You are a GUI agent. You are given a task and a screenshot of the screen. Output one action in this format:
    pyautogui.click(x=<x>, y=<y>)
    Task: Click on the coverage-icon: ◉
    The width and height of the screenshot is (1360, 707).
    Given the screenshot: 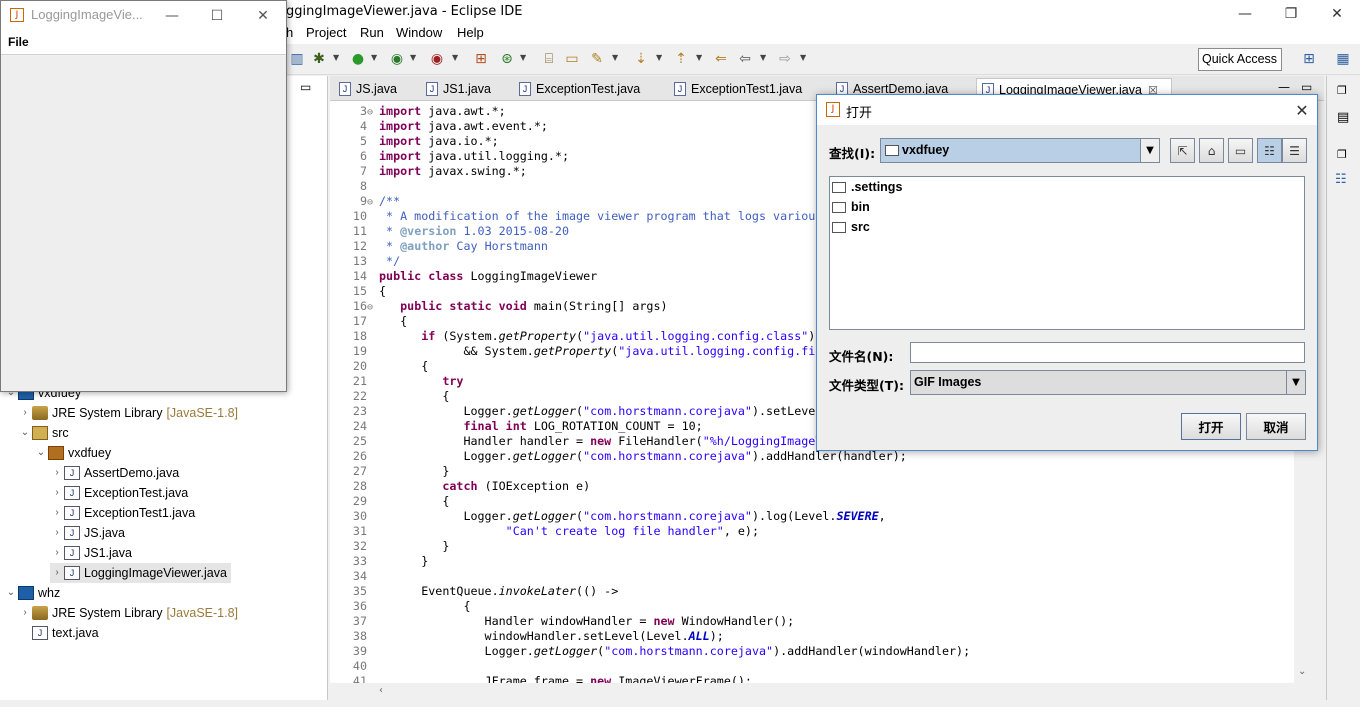 What is the action you would take?
    pyautogui.click(x=397, y=59)
    